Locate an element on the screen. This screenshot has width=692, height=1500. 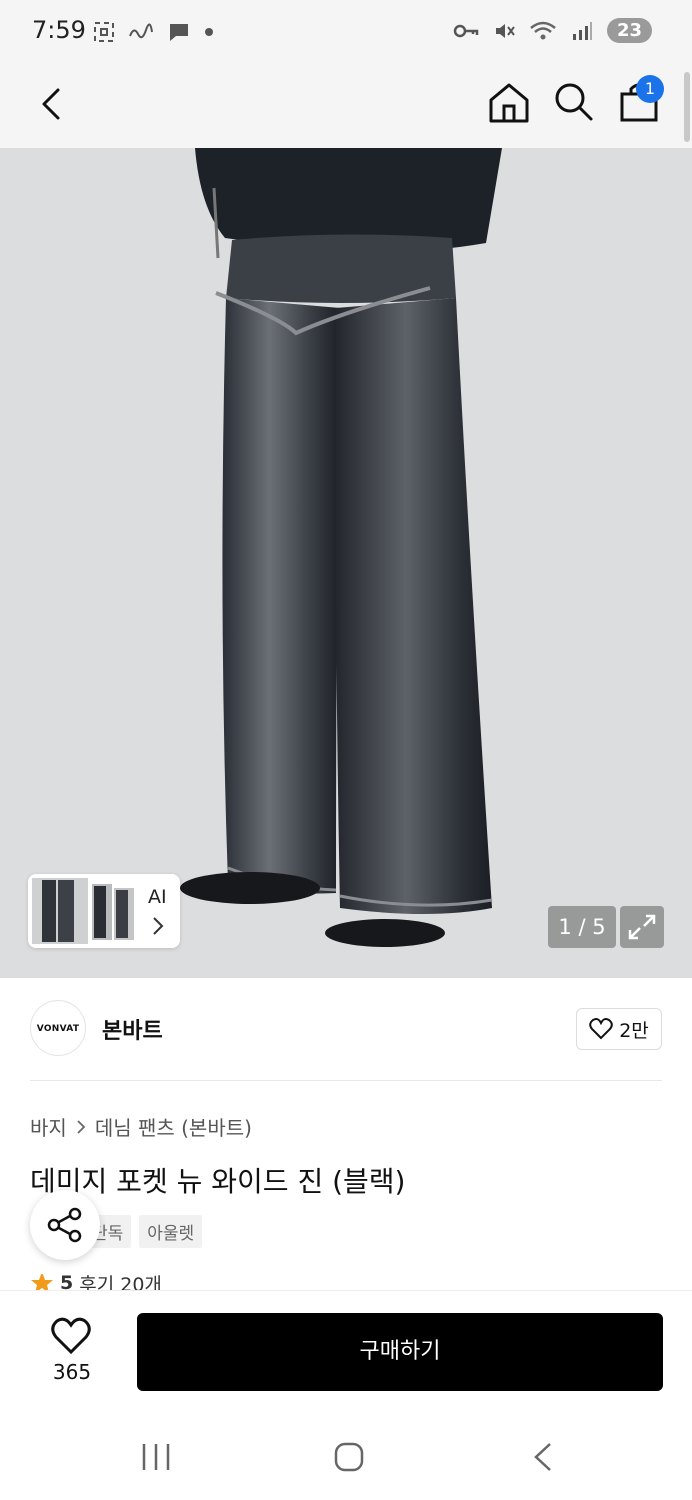
back-icon is located at coordinates (52, 104).